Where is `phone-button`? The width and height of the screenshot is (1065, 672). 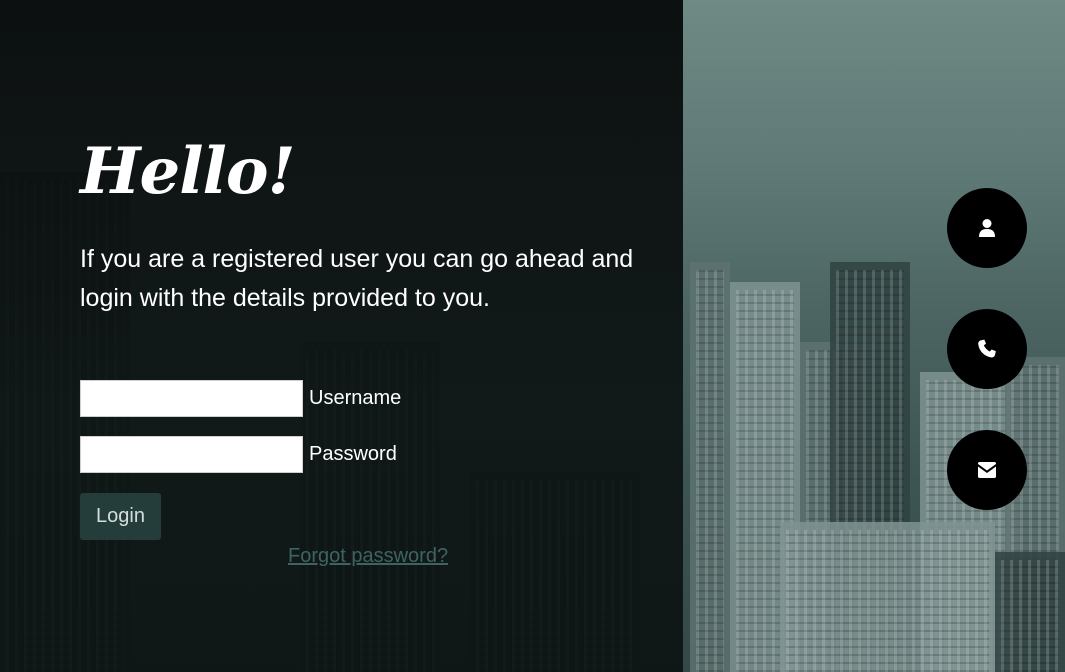 phone-button is located at coordinates (987, 349).